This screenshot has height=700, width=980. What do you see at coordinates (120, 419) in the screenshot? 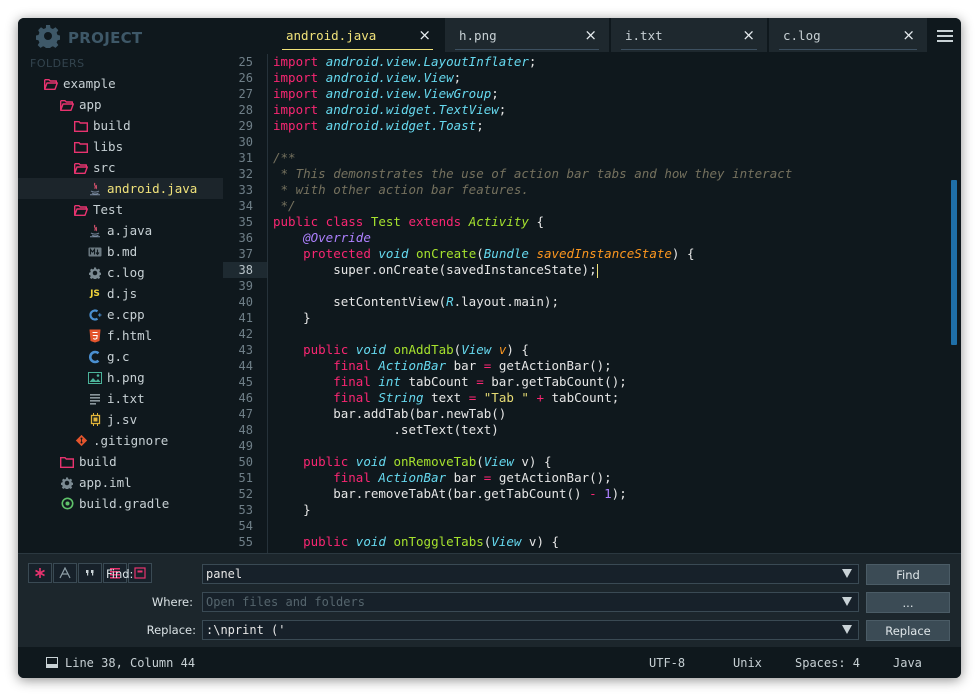
I see `tree-item-j-sv: j.sv` at bounding box center [120, 419].